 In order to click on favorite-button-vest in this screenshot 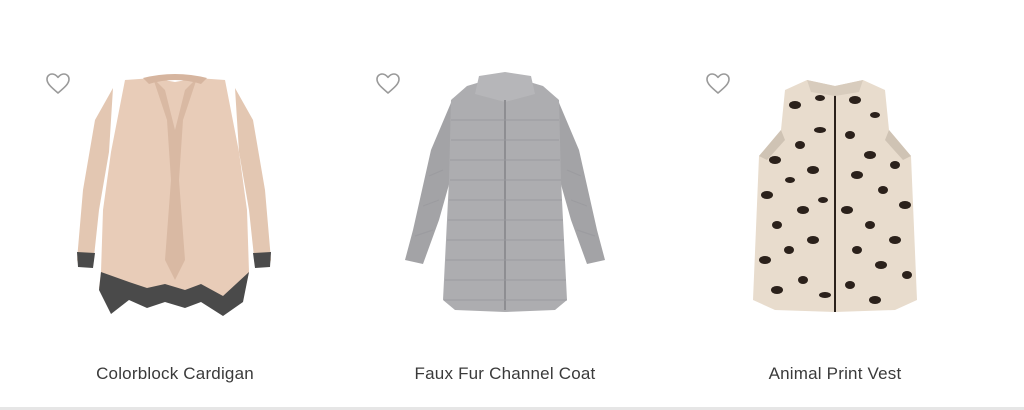, I will do `click(718, 84)`.